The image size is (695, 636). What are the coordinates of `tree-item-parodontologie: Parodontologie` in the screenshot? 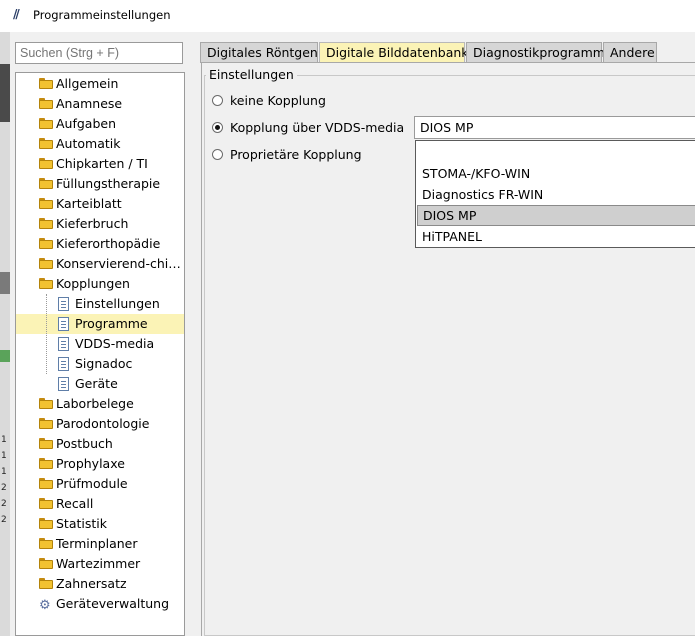 It's located at (100, 424).